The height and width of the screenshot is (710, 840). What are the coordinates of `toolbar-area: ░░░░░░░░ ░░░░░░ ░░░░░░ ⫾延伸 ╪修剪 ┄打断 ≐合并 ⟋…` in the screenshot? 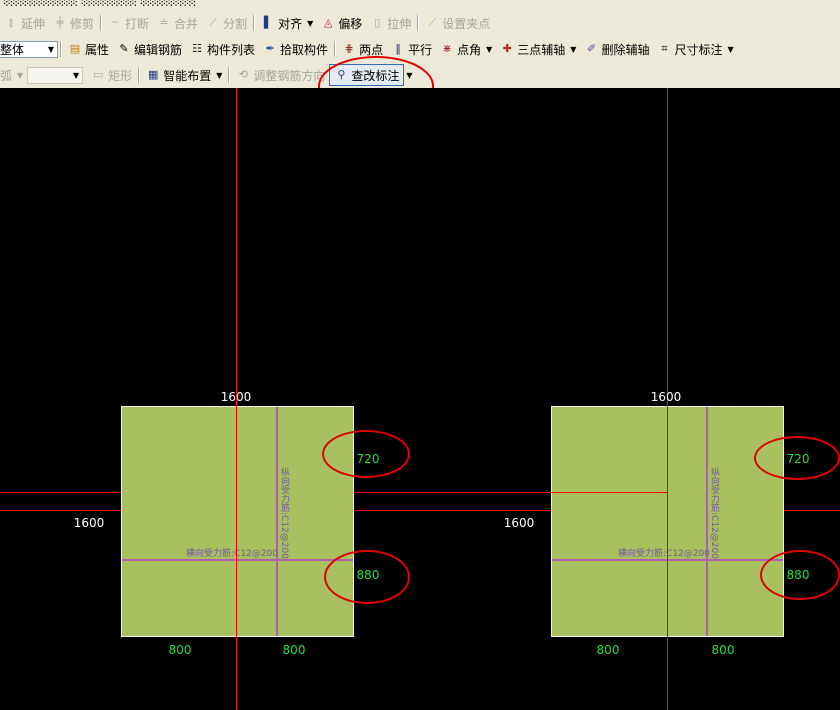 It's located at (420, 44).